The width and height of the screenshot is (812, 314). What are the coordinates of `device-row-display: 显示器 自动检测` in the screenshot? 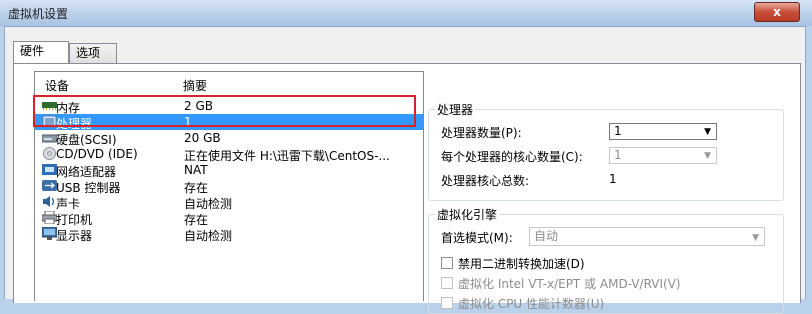 It's located at (229, 234).